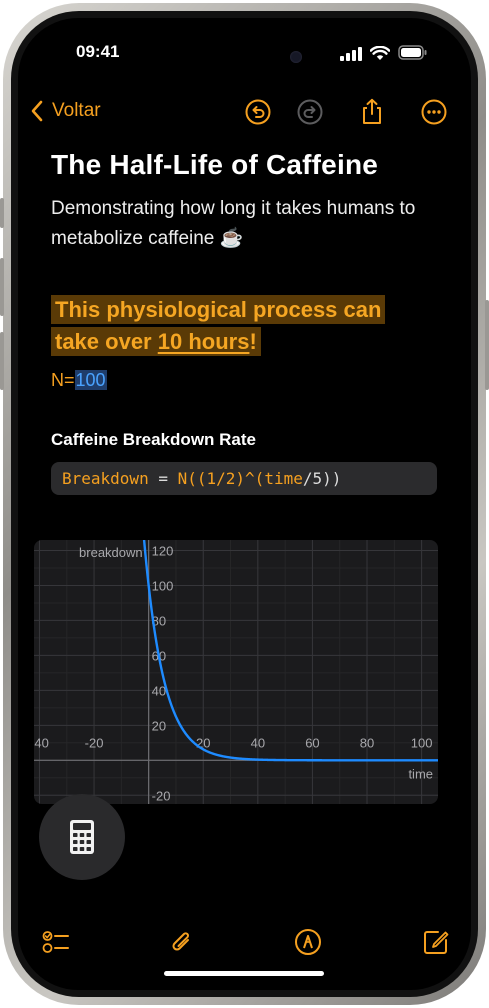 Image resolution: width=489 pixels, height=1008 pixels. What do you see at coordinates (310, 112) in the screenshot?
I see `redo-icon` at bounding box center [310, 112].